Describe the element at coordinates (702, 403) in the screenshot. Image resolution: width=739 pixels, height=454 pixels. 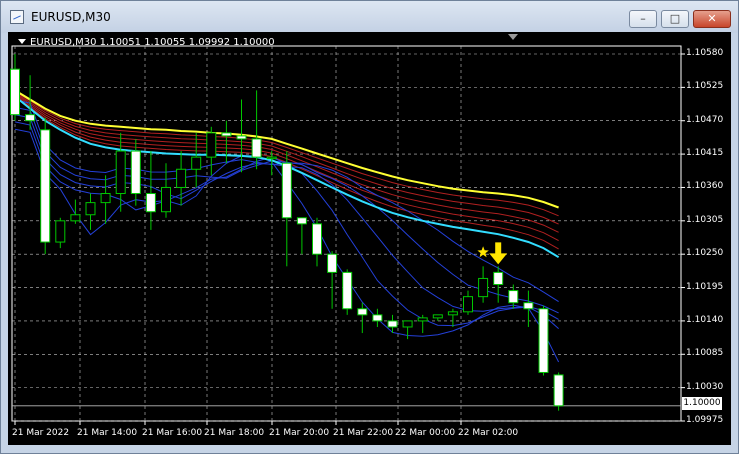
I see `current-price-label: 1.10000` at that location.